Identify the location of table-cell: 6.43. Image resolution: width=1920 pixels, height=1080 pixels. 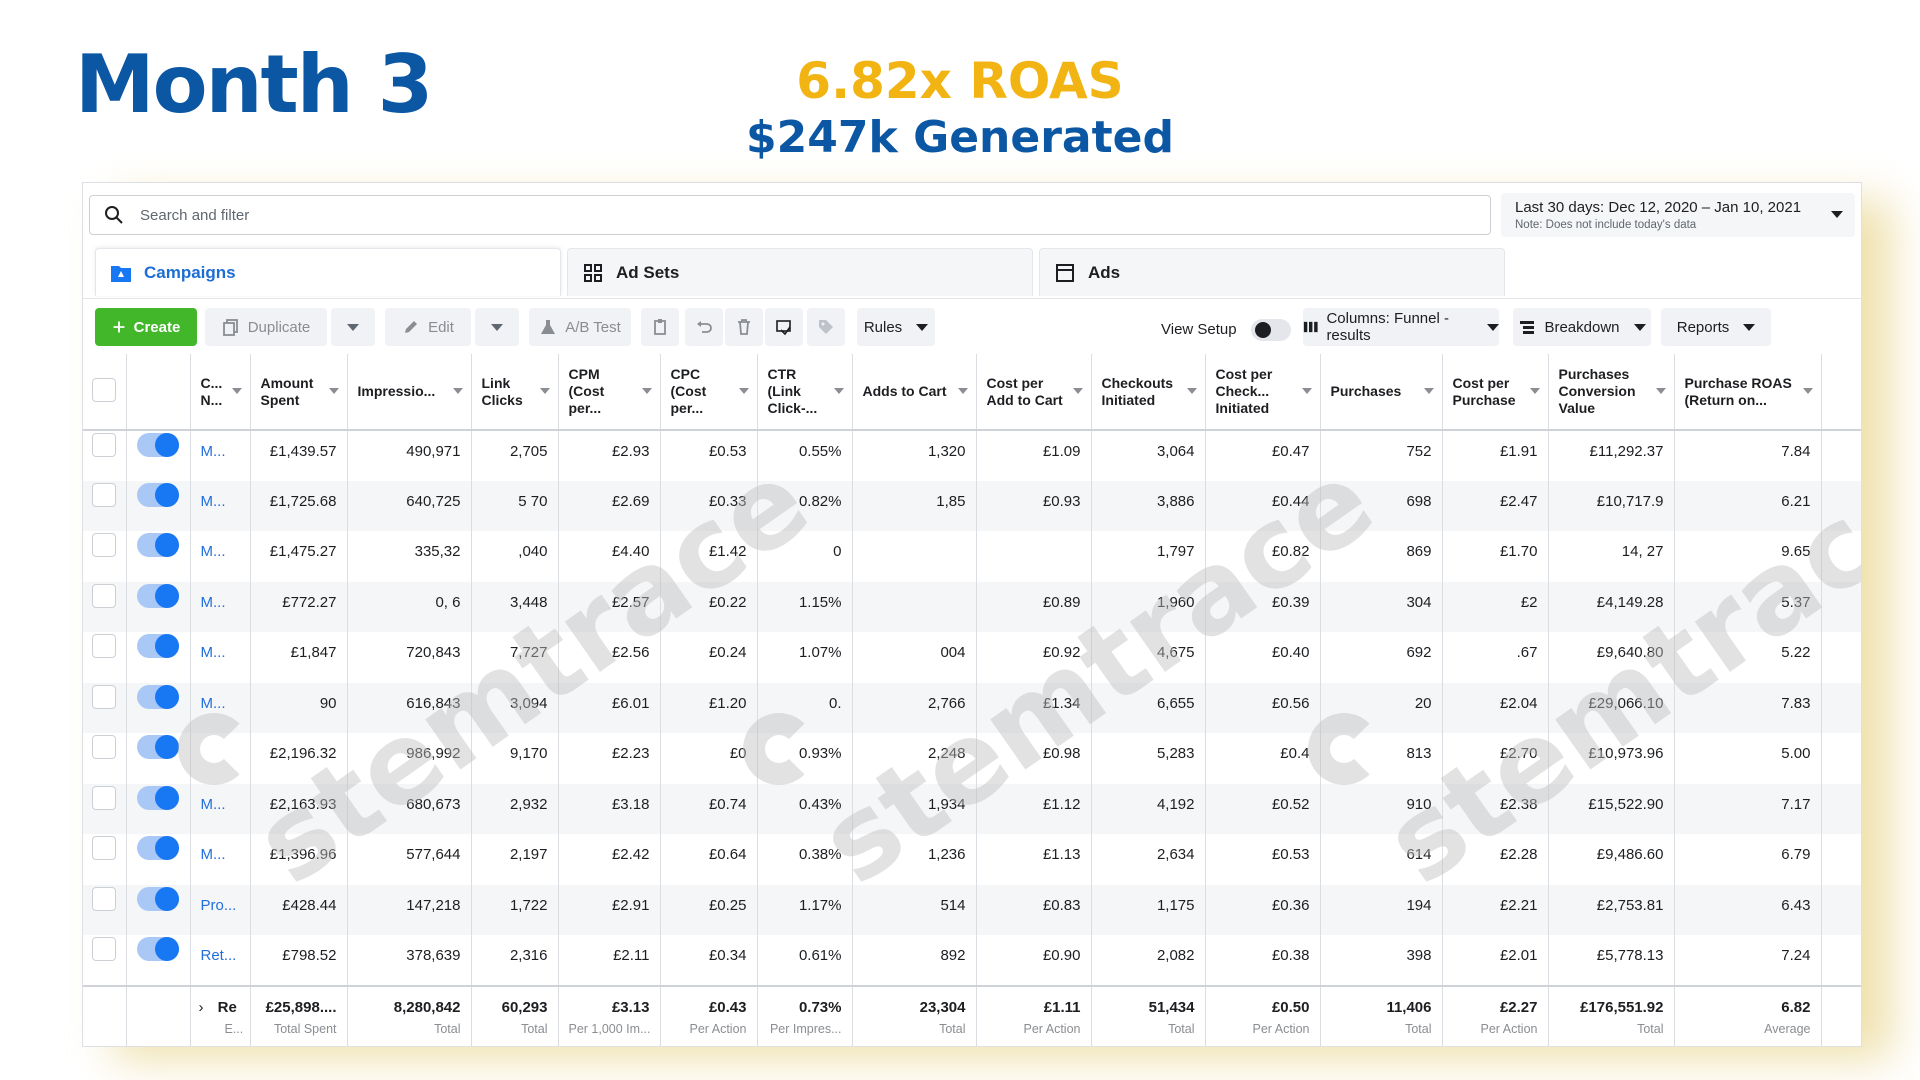
(1748, 909).